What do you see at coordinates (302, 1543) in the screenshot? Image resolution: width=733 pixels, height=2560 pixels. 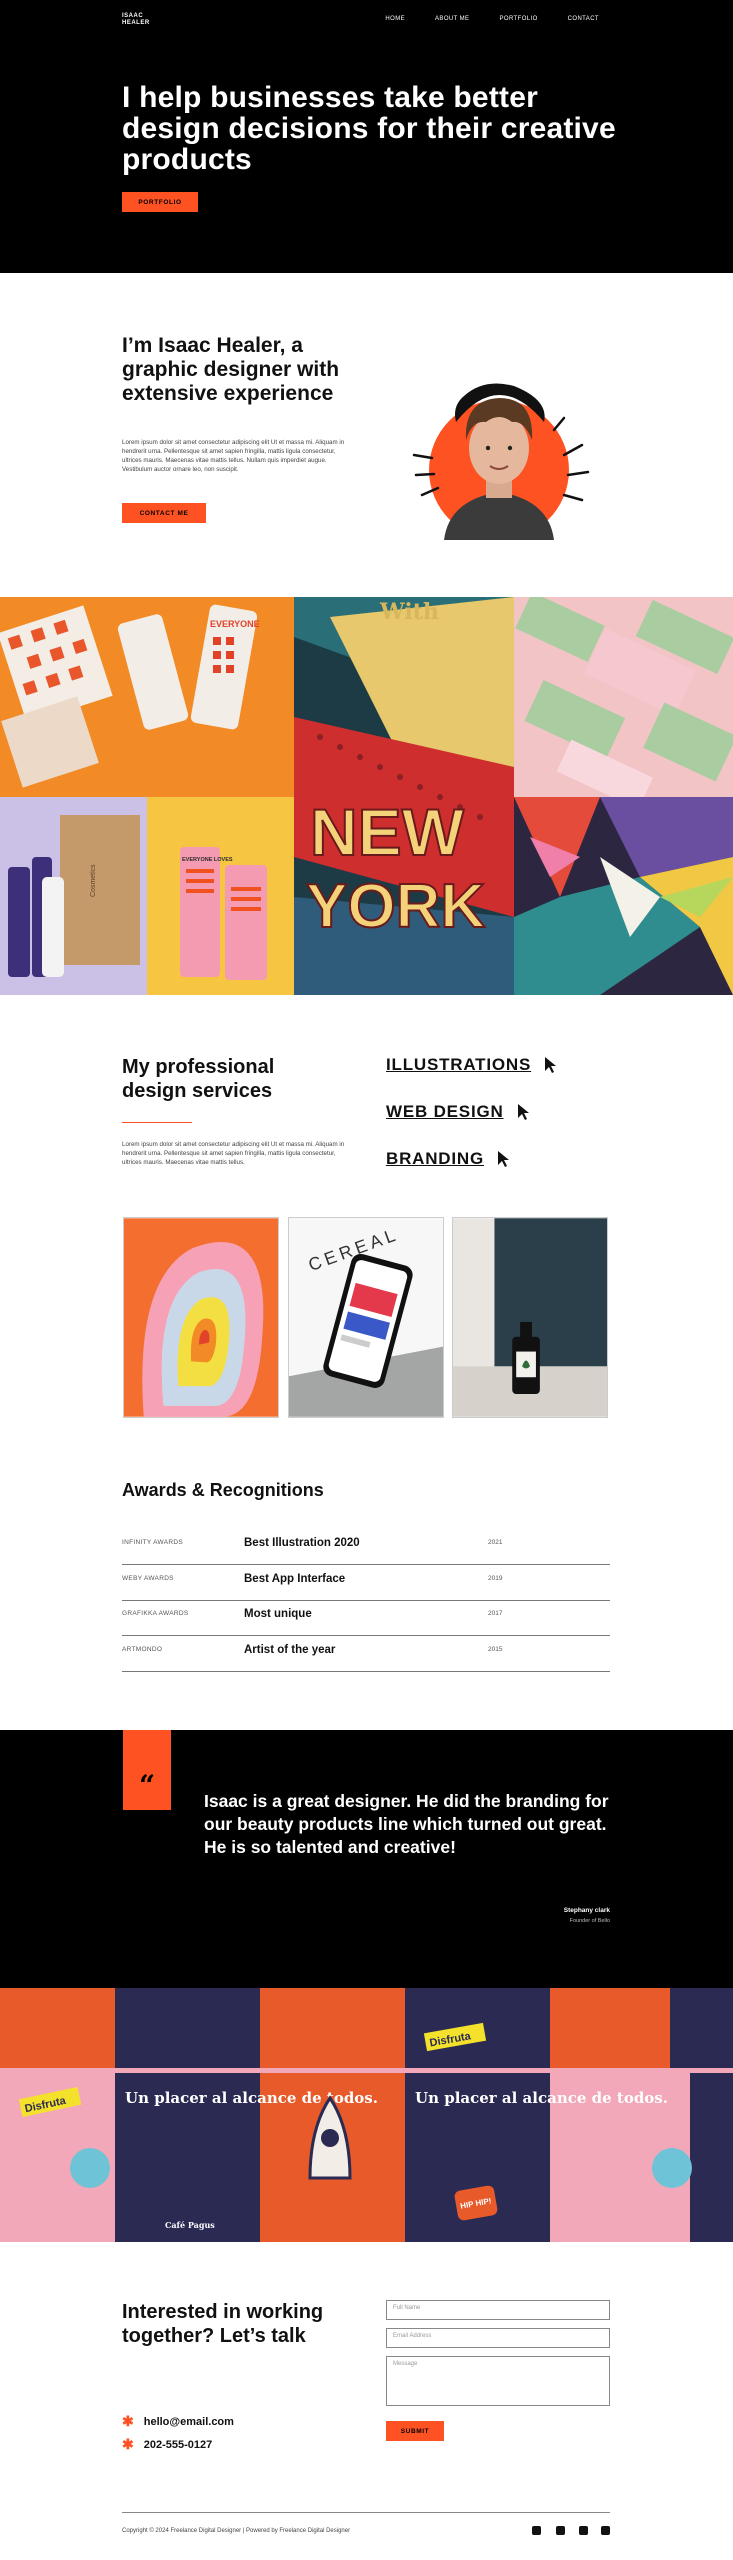 I see `award-name: Best Illustration 2020` at bounding box center [302, 1543].